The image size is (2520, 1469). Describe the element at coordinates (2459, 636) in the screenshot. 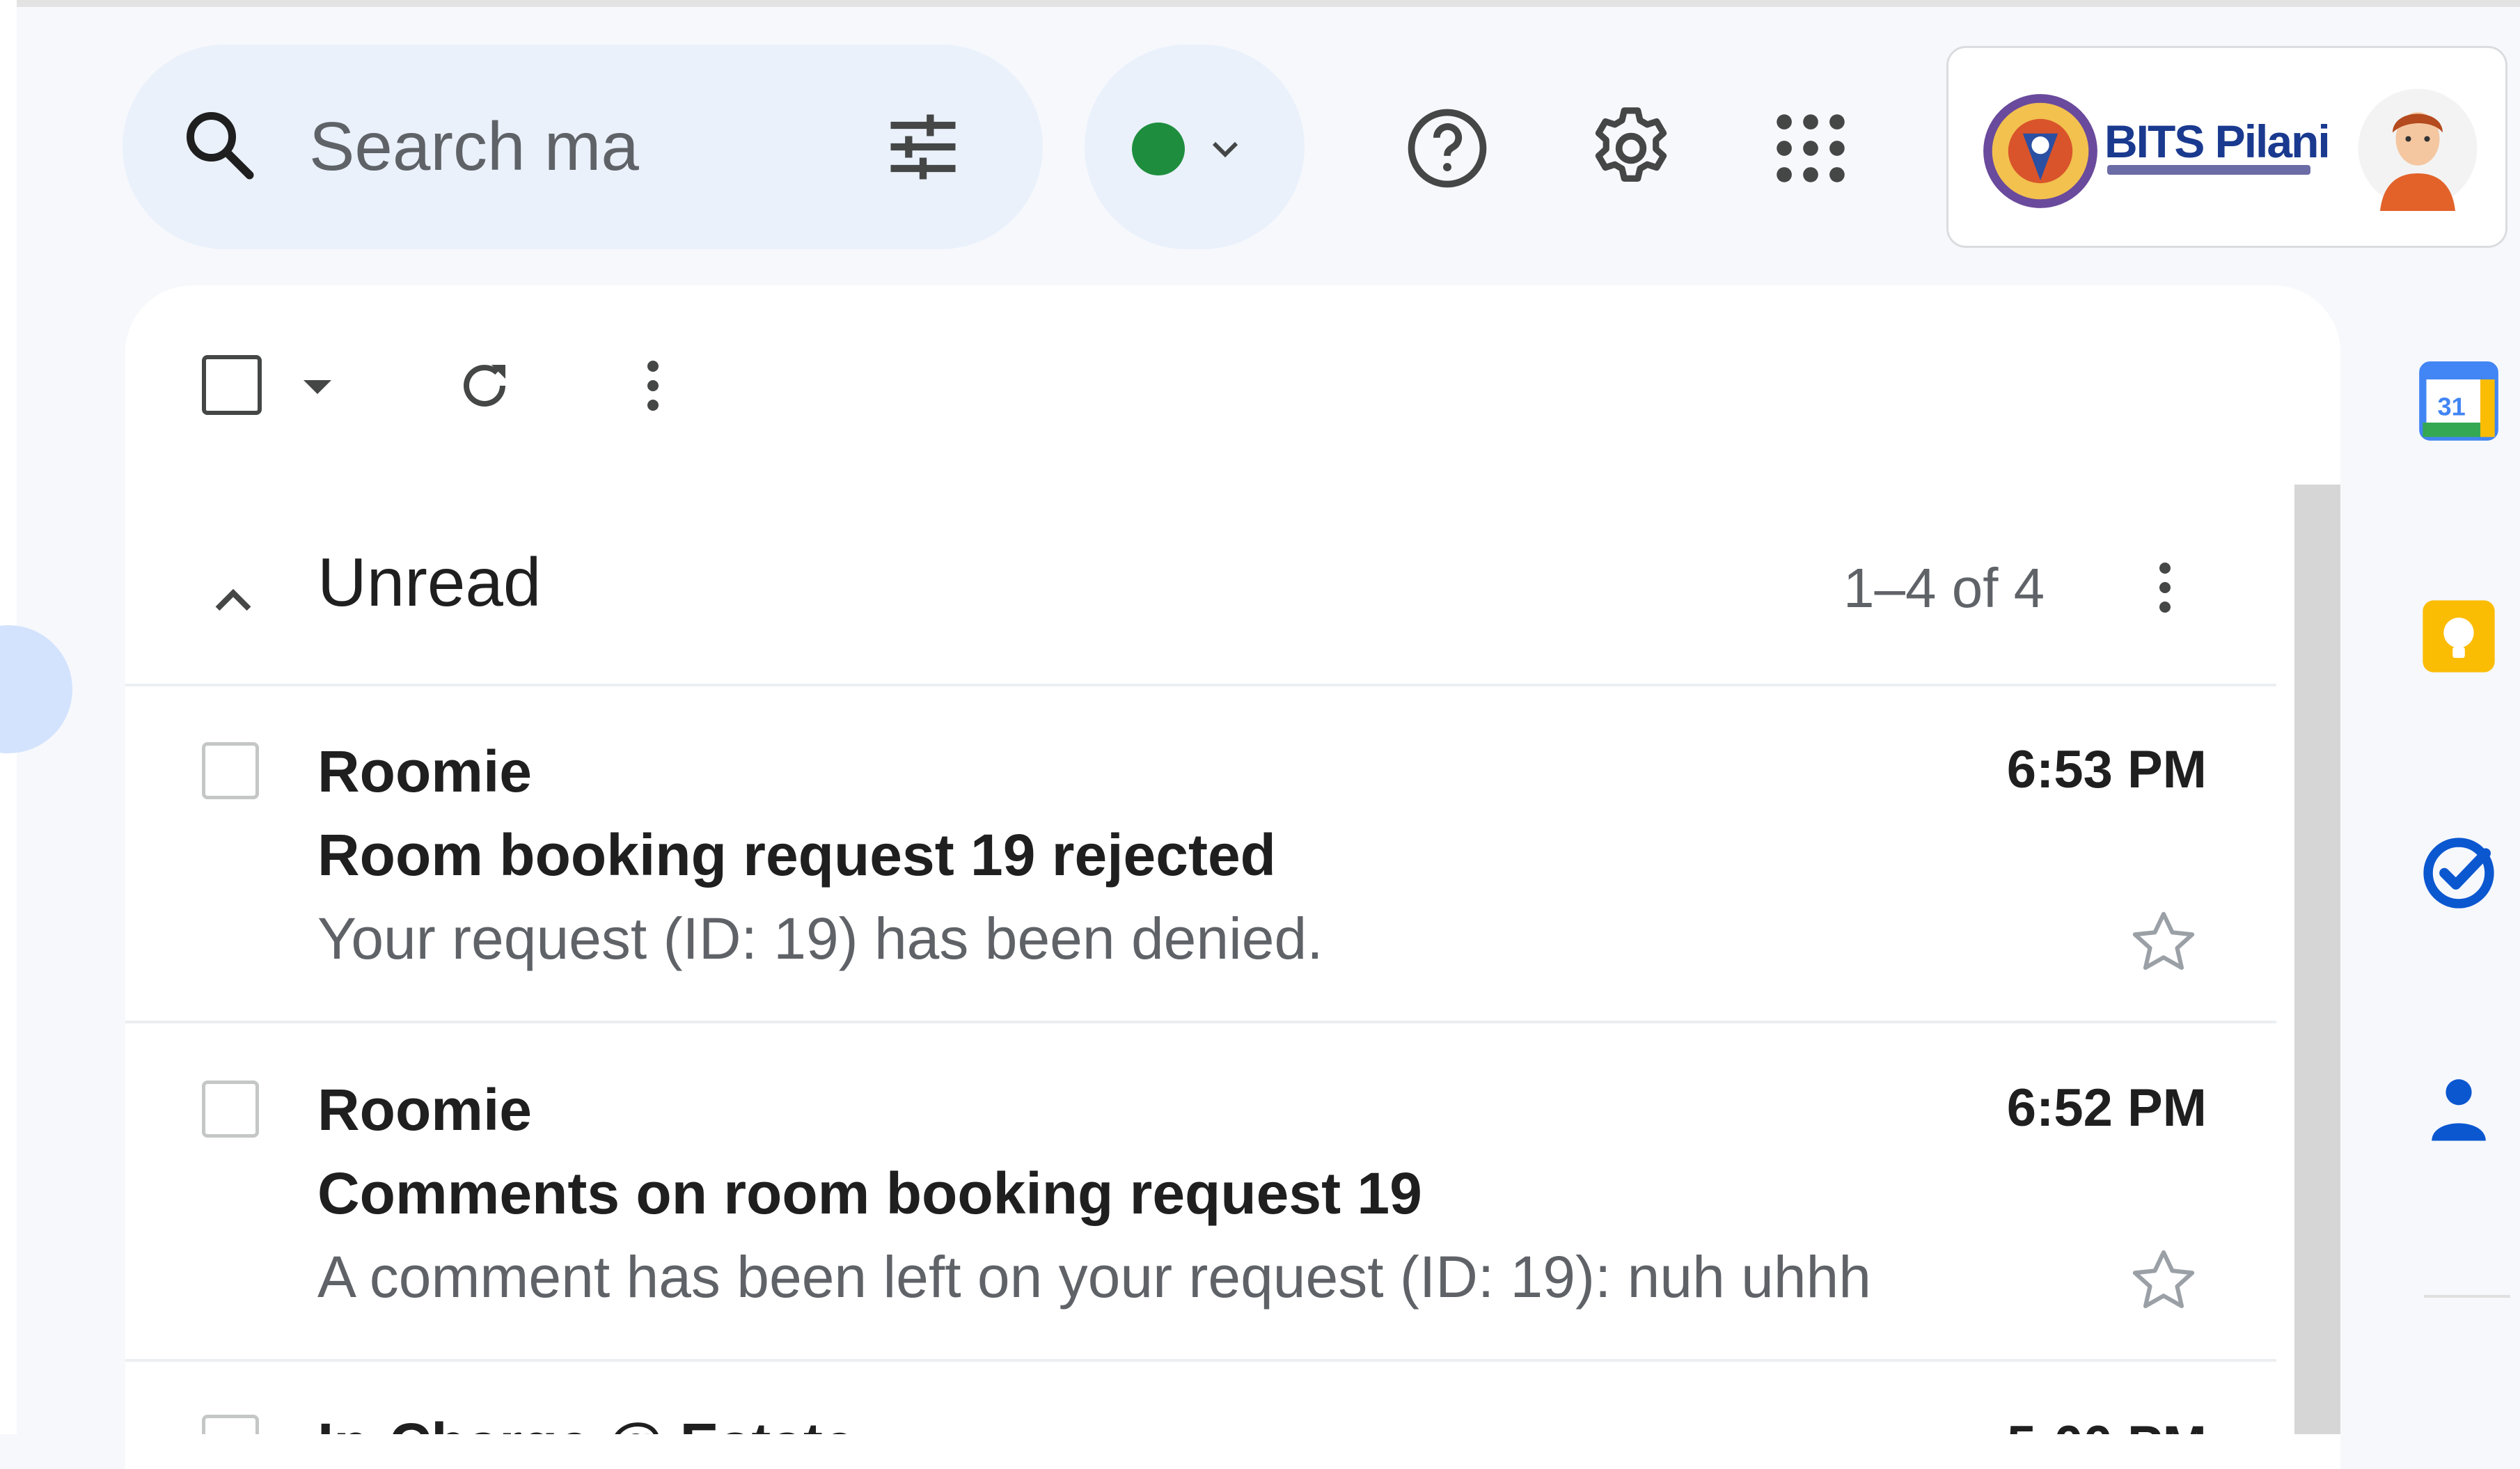

I see `keep-icon` at that location.